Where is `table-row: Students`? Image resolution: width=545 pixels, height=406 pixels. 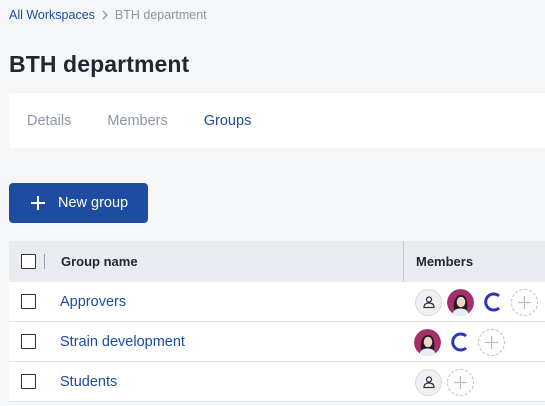 table-row: Students is located at coordinates (277, 382).